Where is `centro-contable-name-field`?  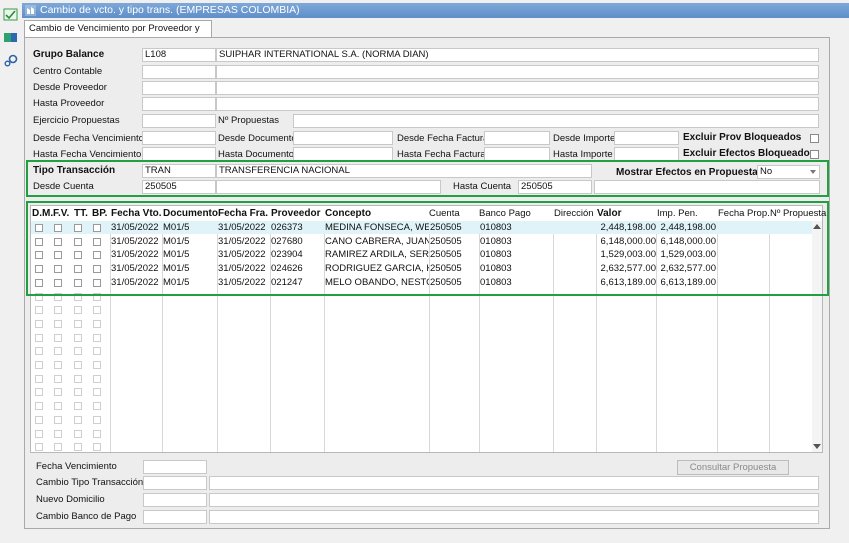
centro-contable-name-field is located at coordinates (517, 72).